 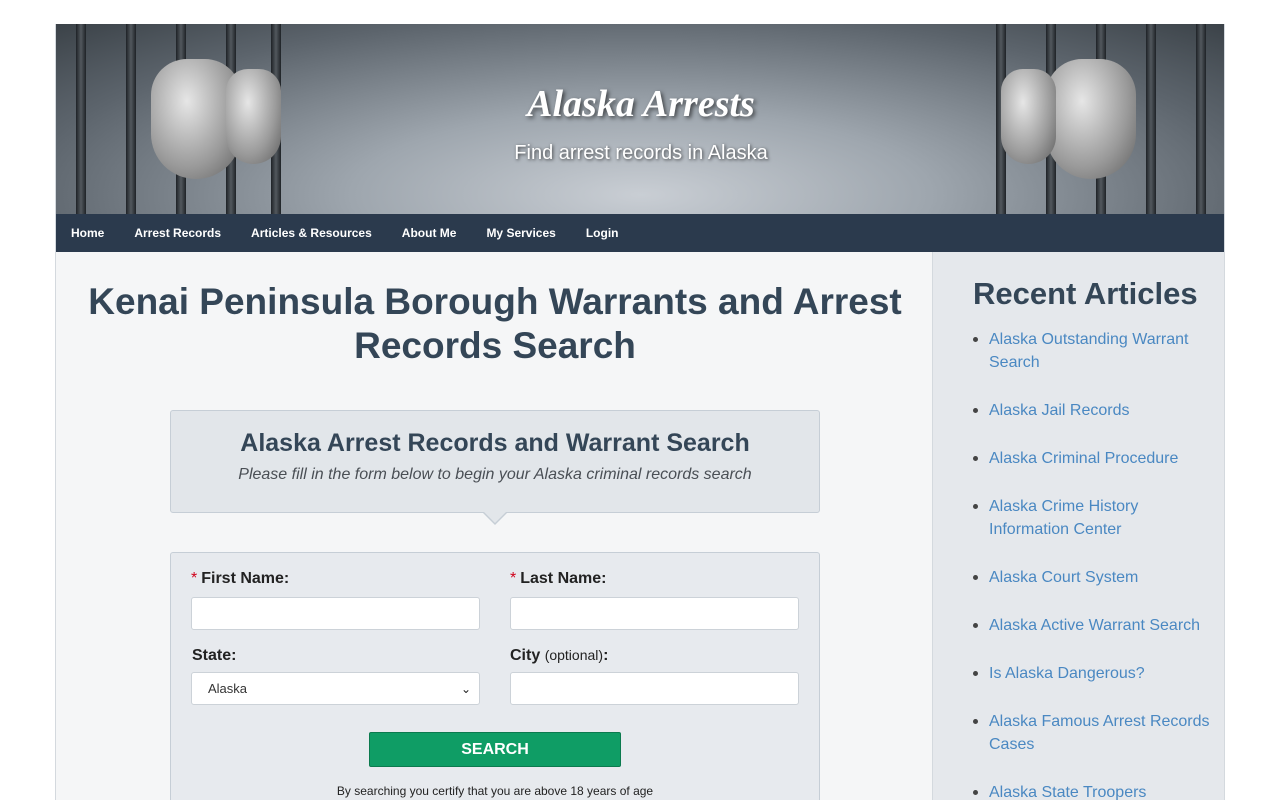 I want to click on state-selected-value: Alaska, so click(x=228, y=688).